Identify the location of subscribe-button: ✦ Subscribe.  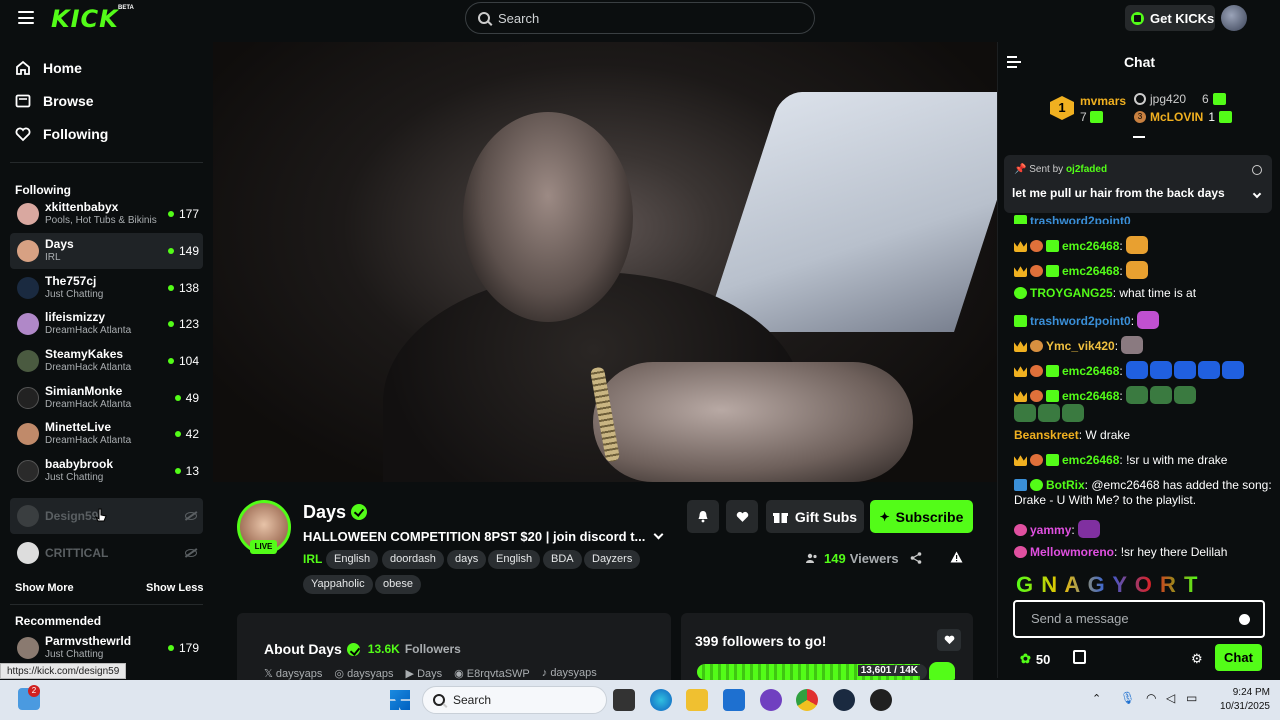
(921, 516).